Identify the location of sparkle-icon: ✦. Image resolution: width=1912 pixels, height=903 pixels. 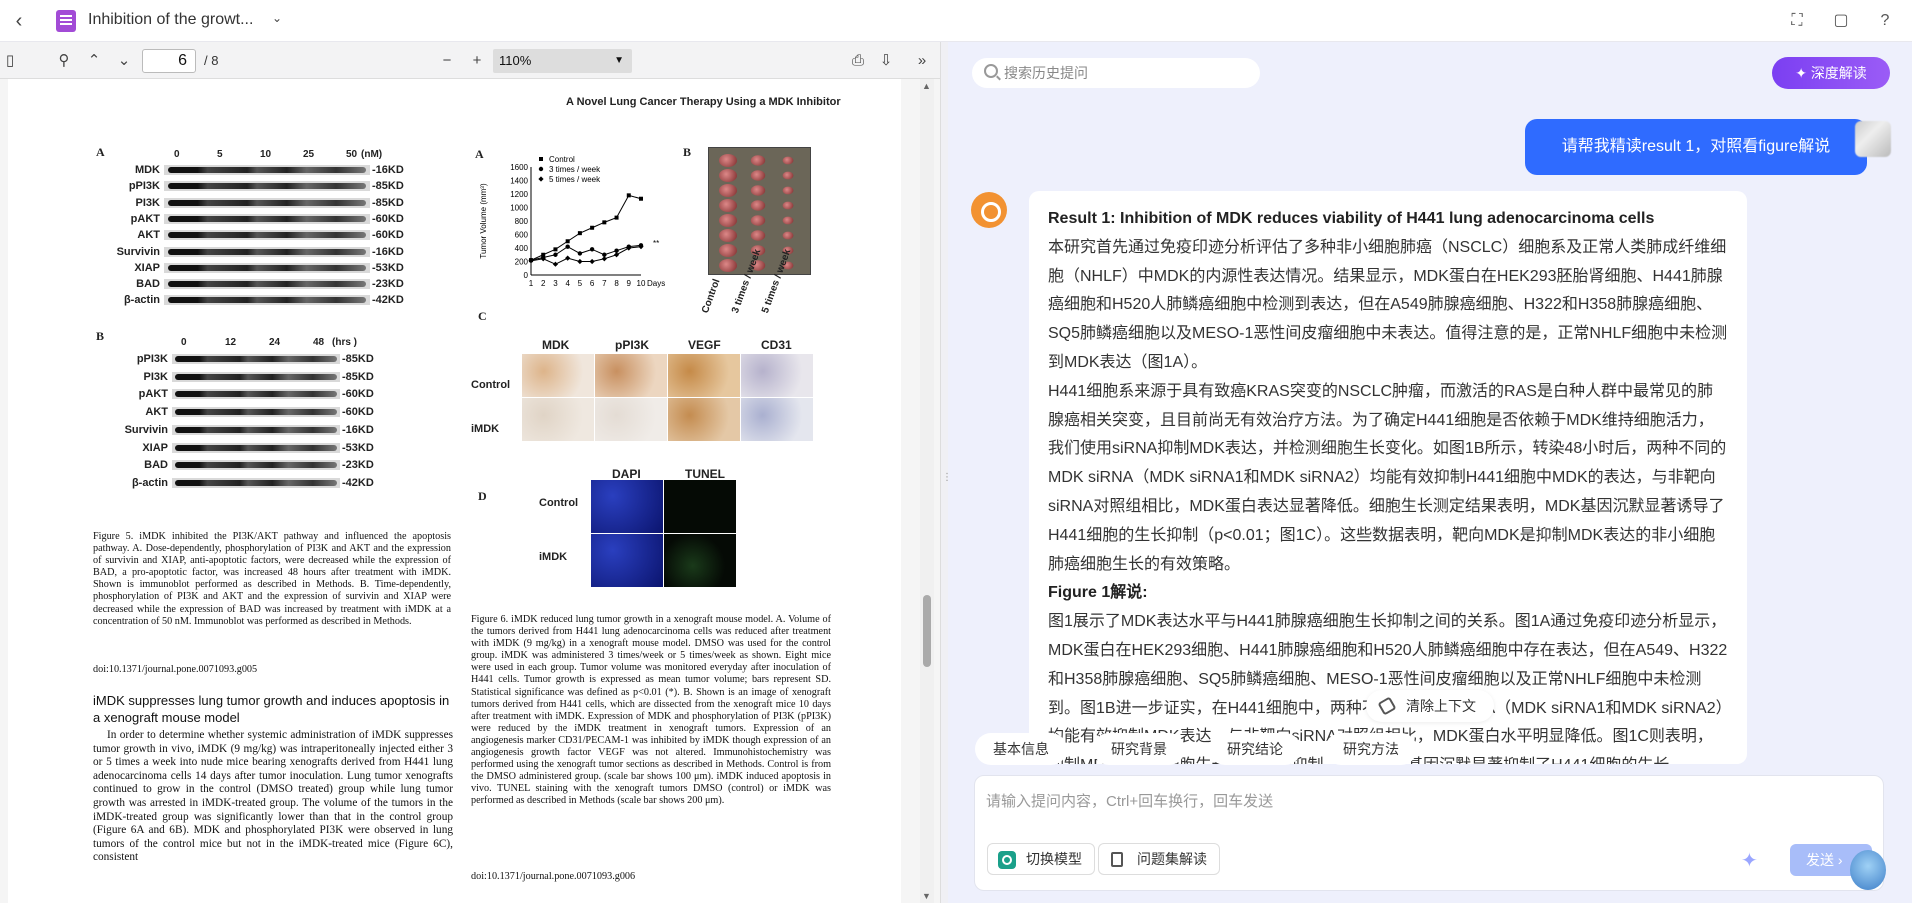
(1803, 73).